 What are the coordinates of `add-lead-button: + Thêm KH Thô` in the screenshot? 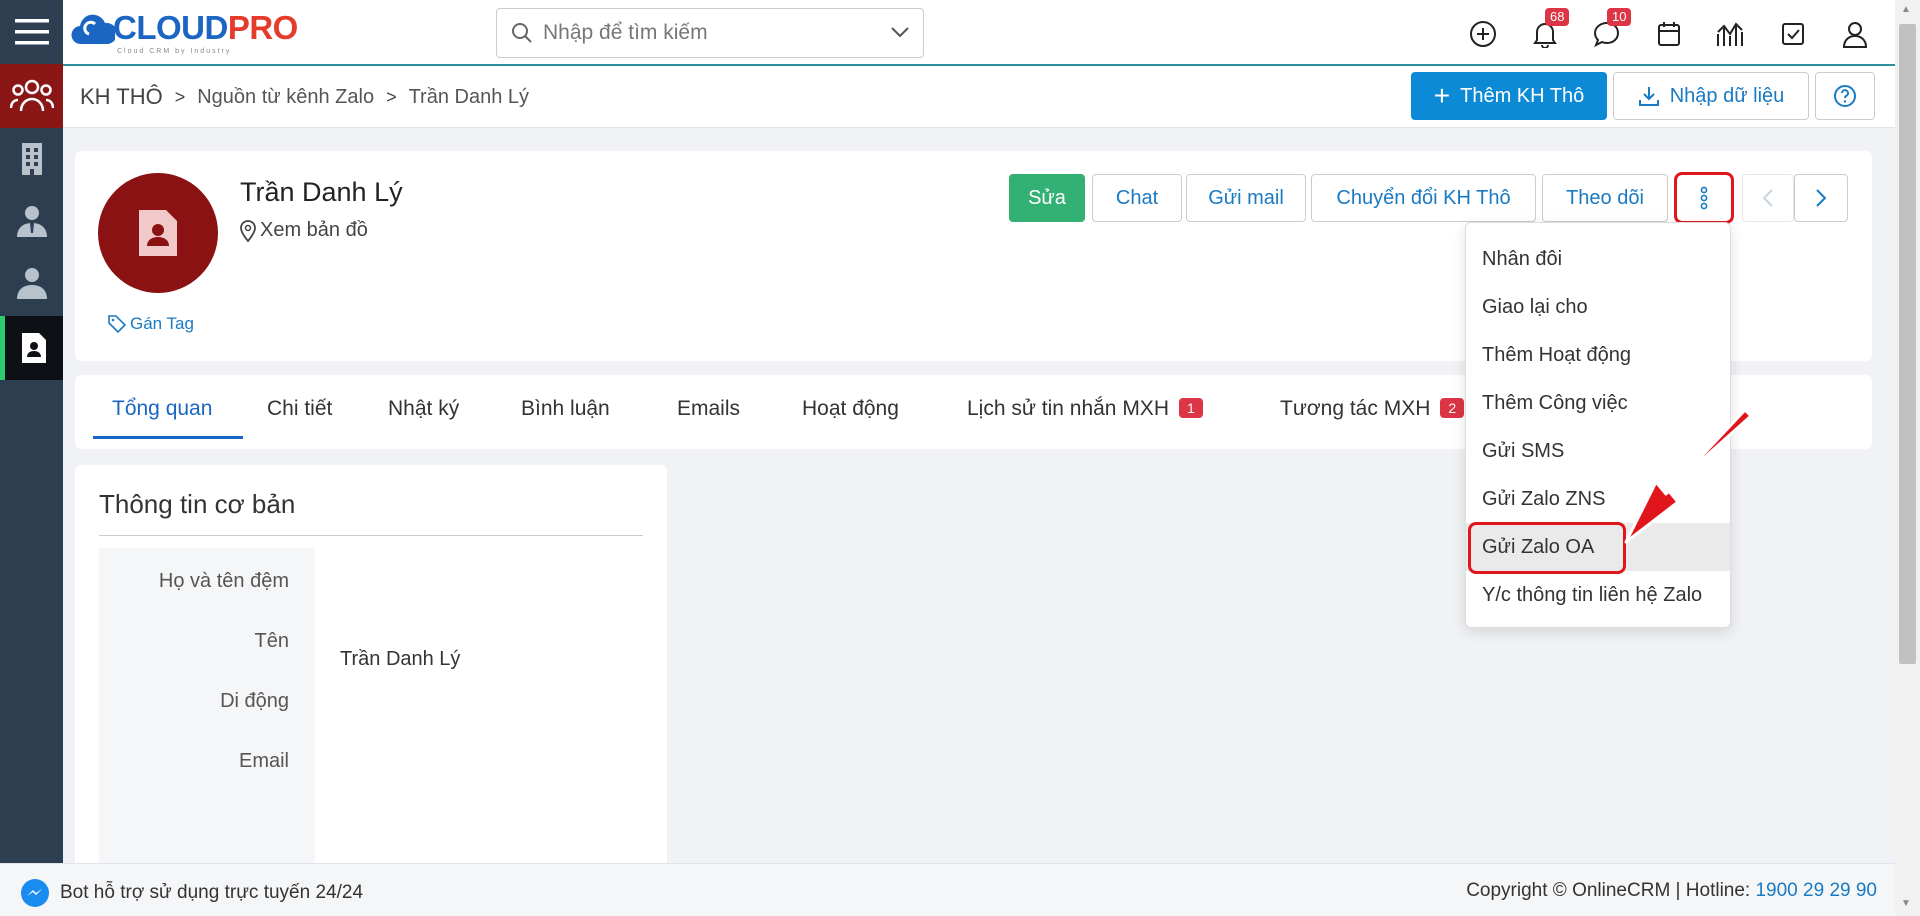 It's located at (1509, 96).